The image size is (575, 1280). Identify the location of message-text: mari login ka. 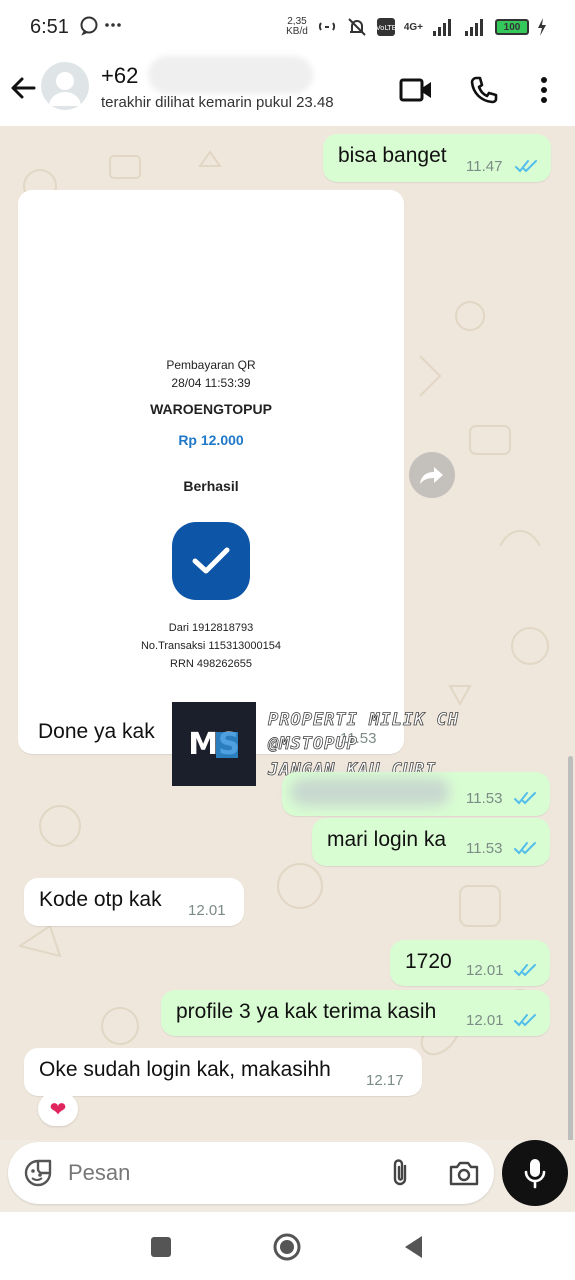
(387, 839).